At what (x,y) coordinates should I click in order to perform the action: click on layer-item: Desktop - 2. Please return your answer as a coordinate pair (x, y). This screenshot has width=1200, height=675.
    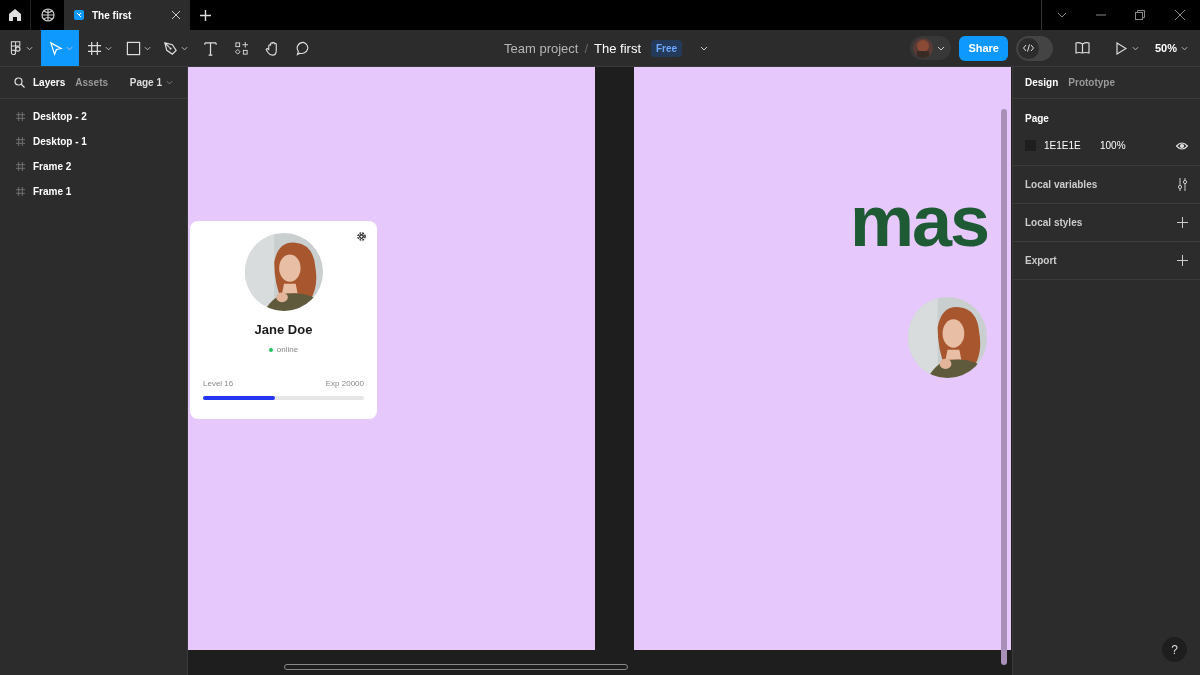
    Looking at the image, I should click on (60, 116).